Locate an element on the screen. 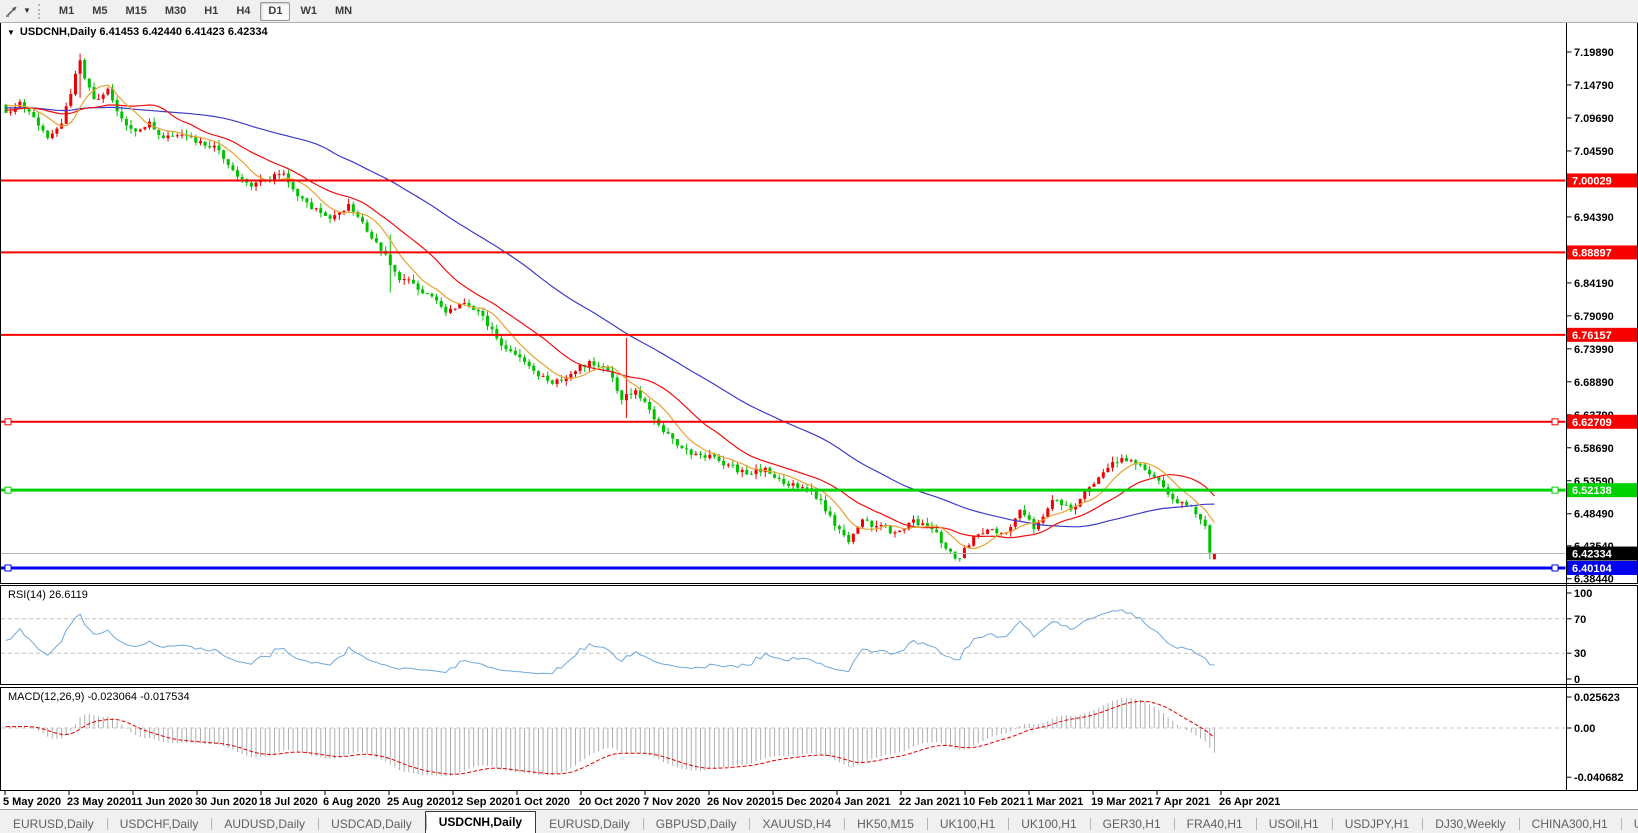 This screenshot has width=1638, height=833. symbol-tab-usdcnh-daily: USDCNH,Daily is located at coordinates (480, 822).